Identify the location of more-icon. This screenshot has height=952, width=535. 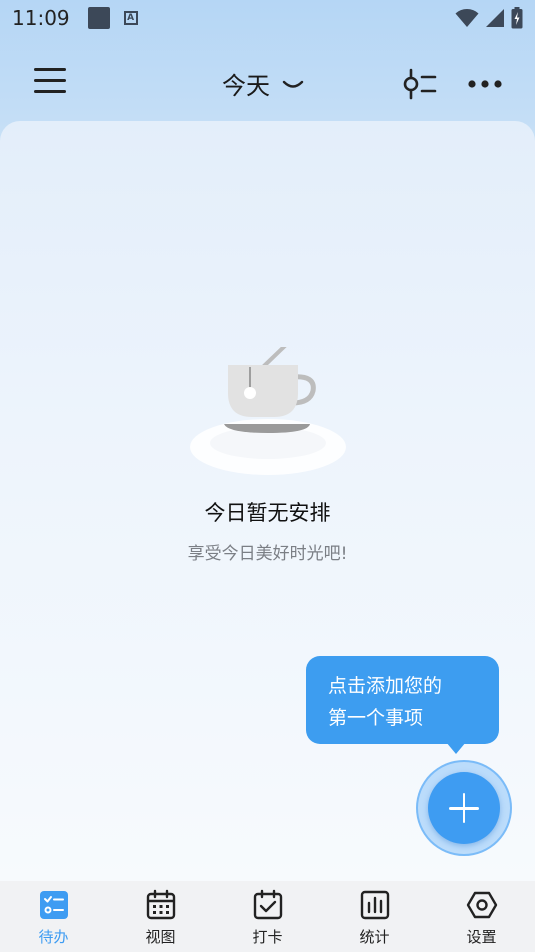
(485, 84).